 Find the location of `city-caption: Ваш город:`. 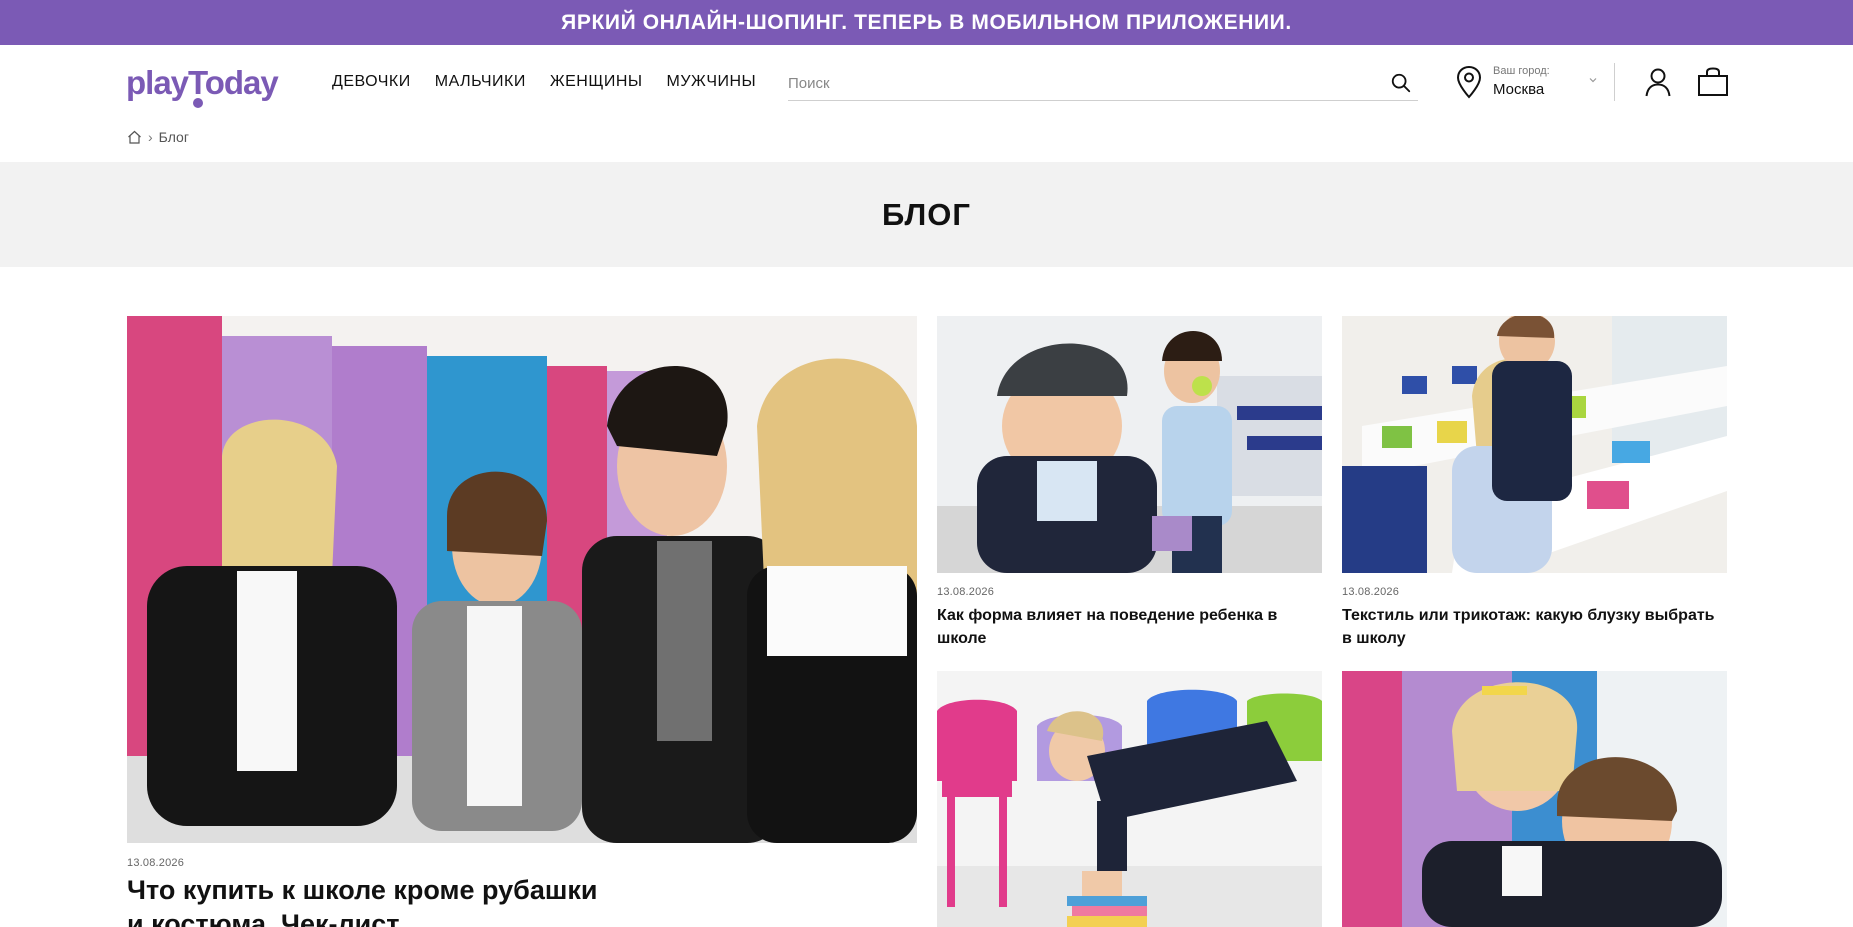

city-caption: Ваш город: is located at coordinates (1521, 71).